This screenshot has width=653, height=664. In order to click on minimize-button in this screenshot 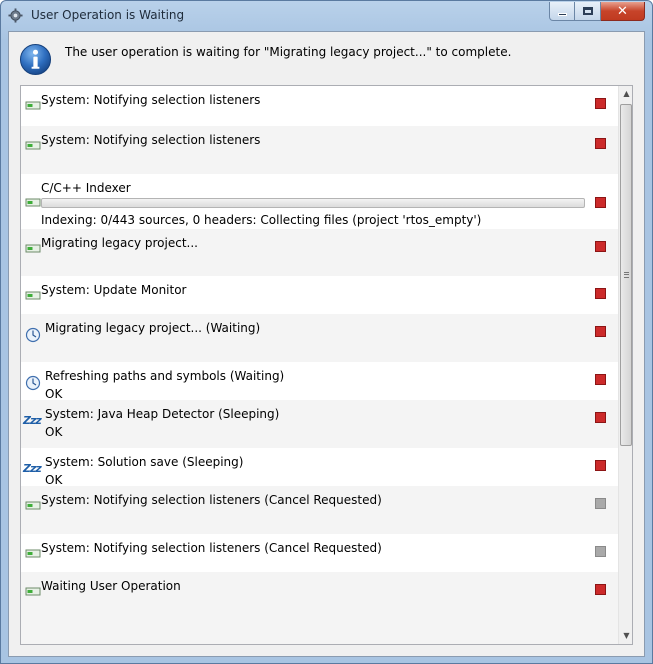, I will do `click(562, 11)`.